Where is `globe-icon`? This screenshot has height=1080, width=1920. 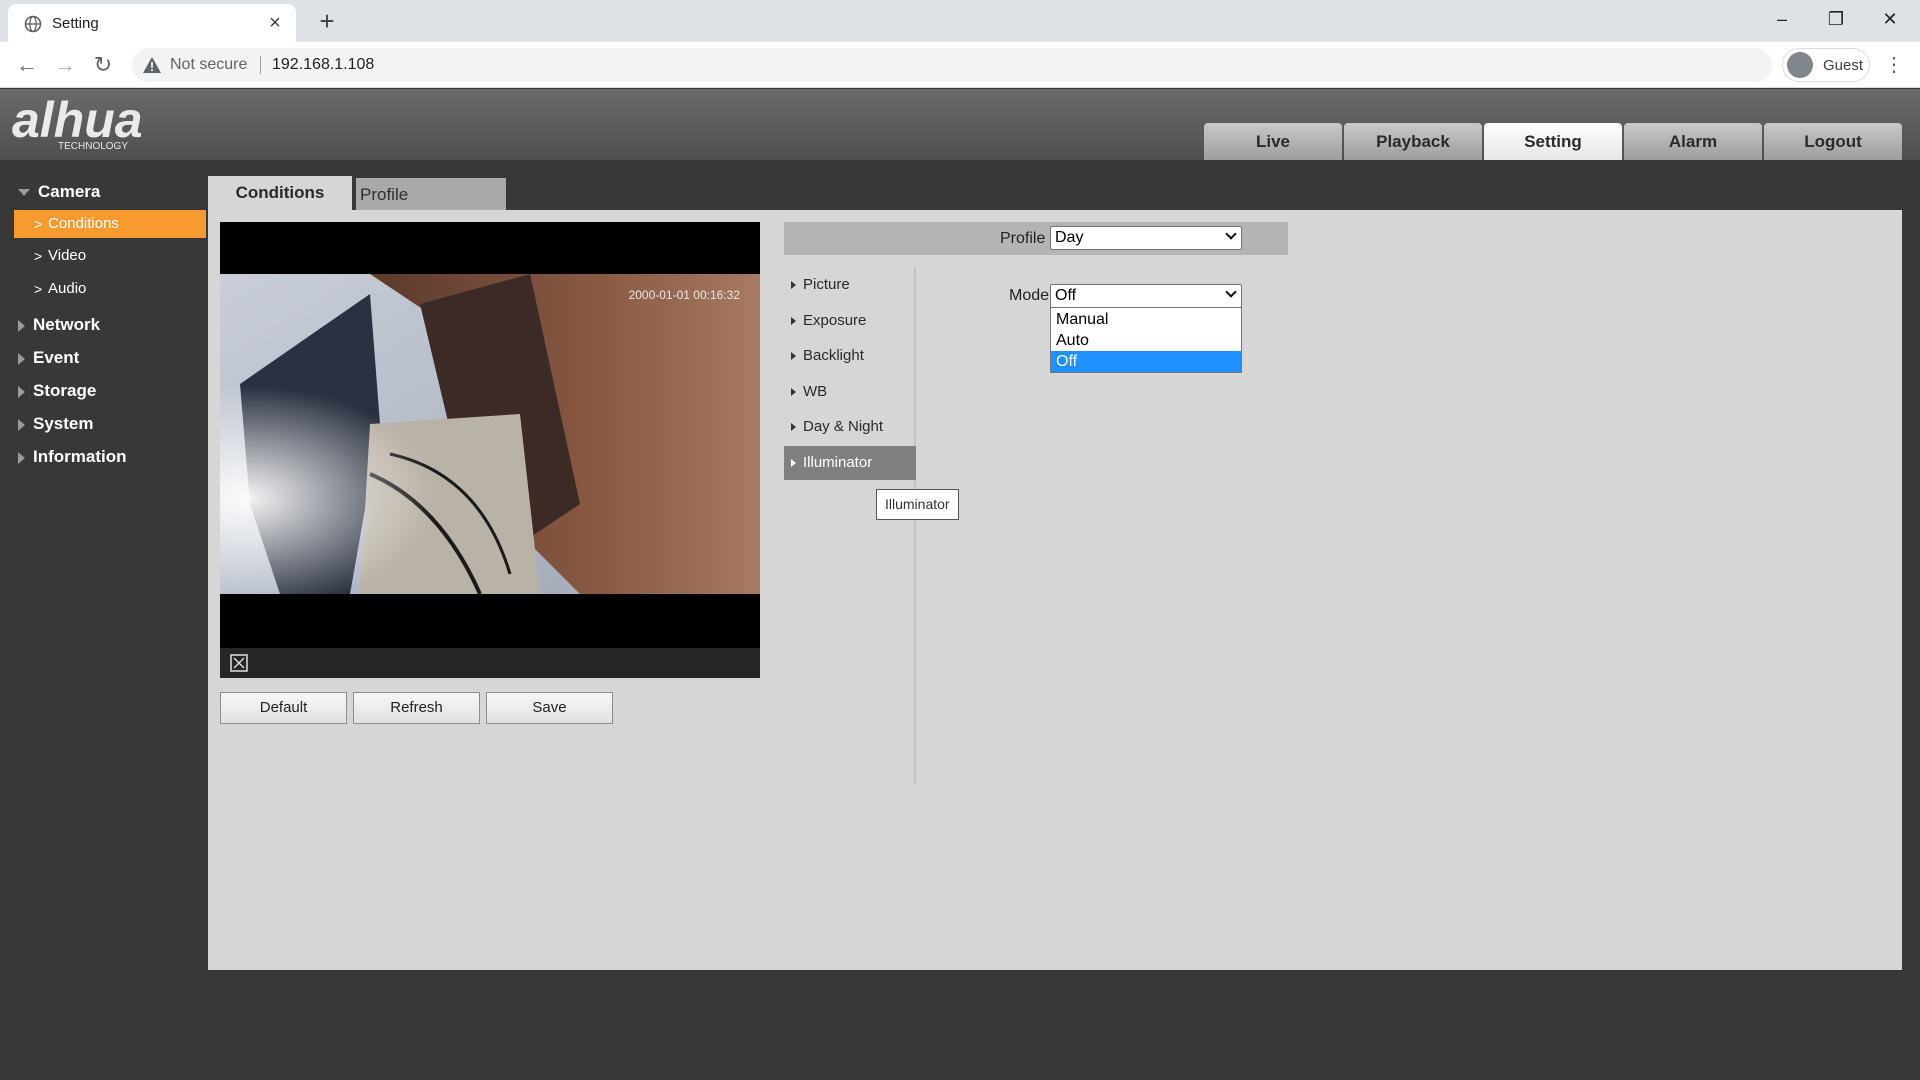
globe-icon is located at coordinates (33, 24).